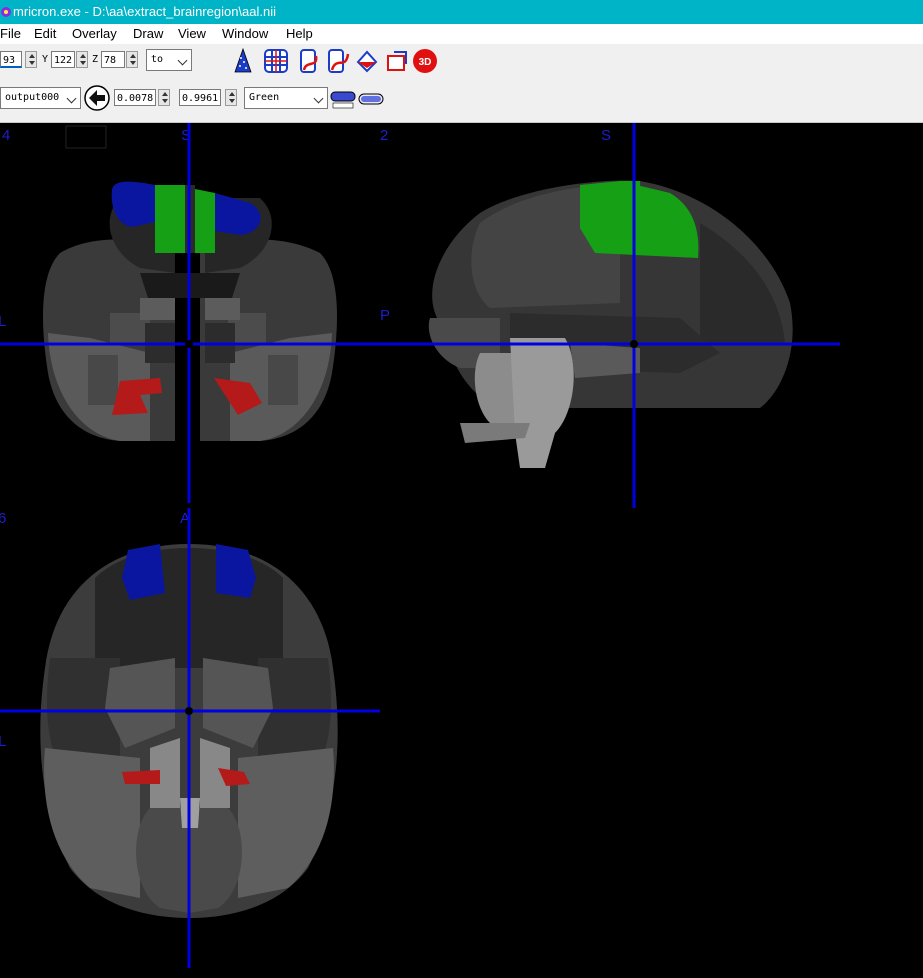 This screenshot has height=978, width=923. Describe the element at coordinates (243, 61) in the screenshot. I see `cone-icon` at that location.